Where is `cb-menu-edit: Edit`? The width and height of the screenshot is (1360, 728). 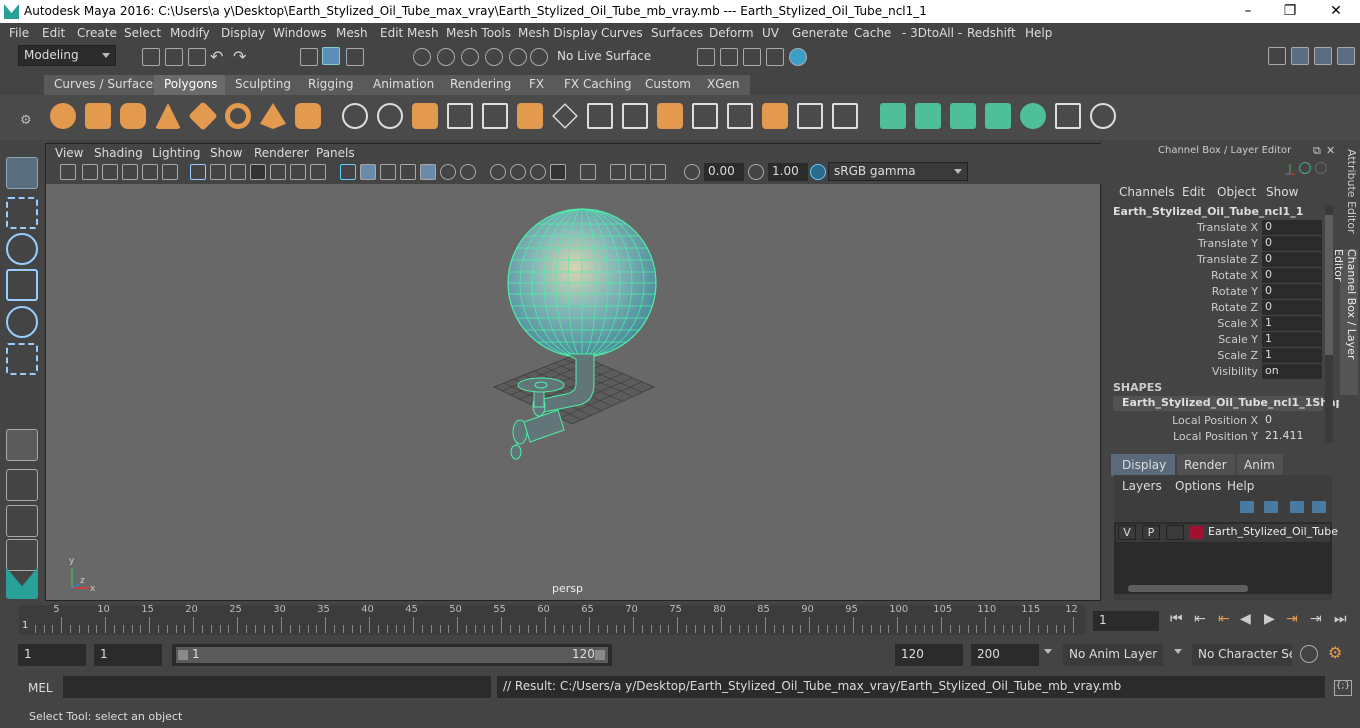
cb-menu-edit: Edit is located at coordinates (1193, 192).